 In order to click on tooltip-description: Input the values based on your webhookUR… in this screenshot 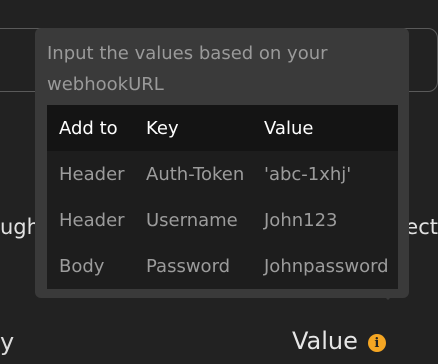, I will do `click(187, 69)`.